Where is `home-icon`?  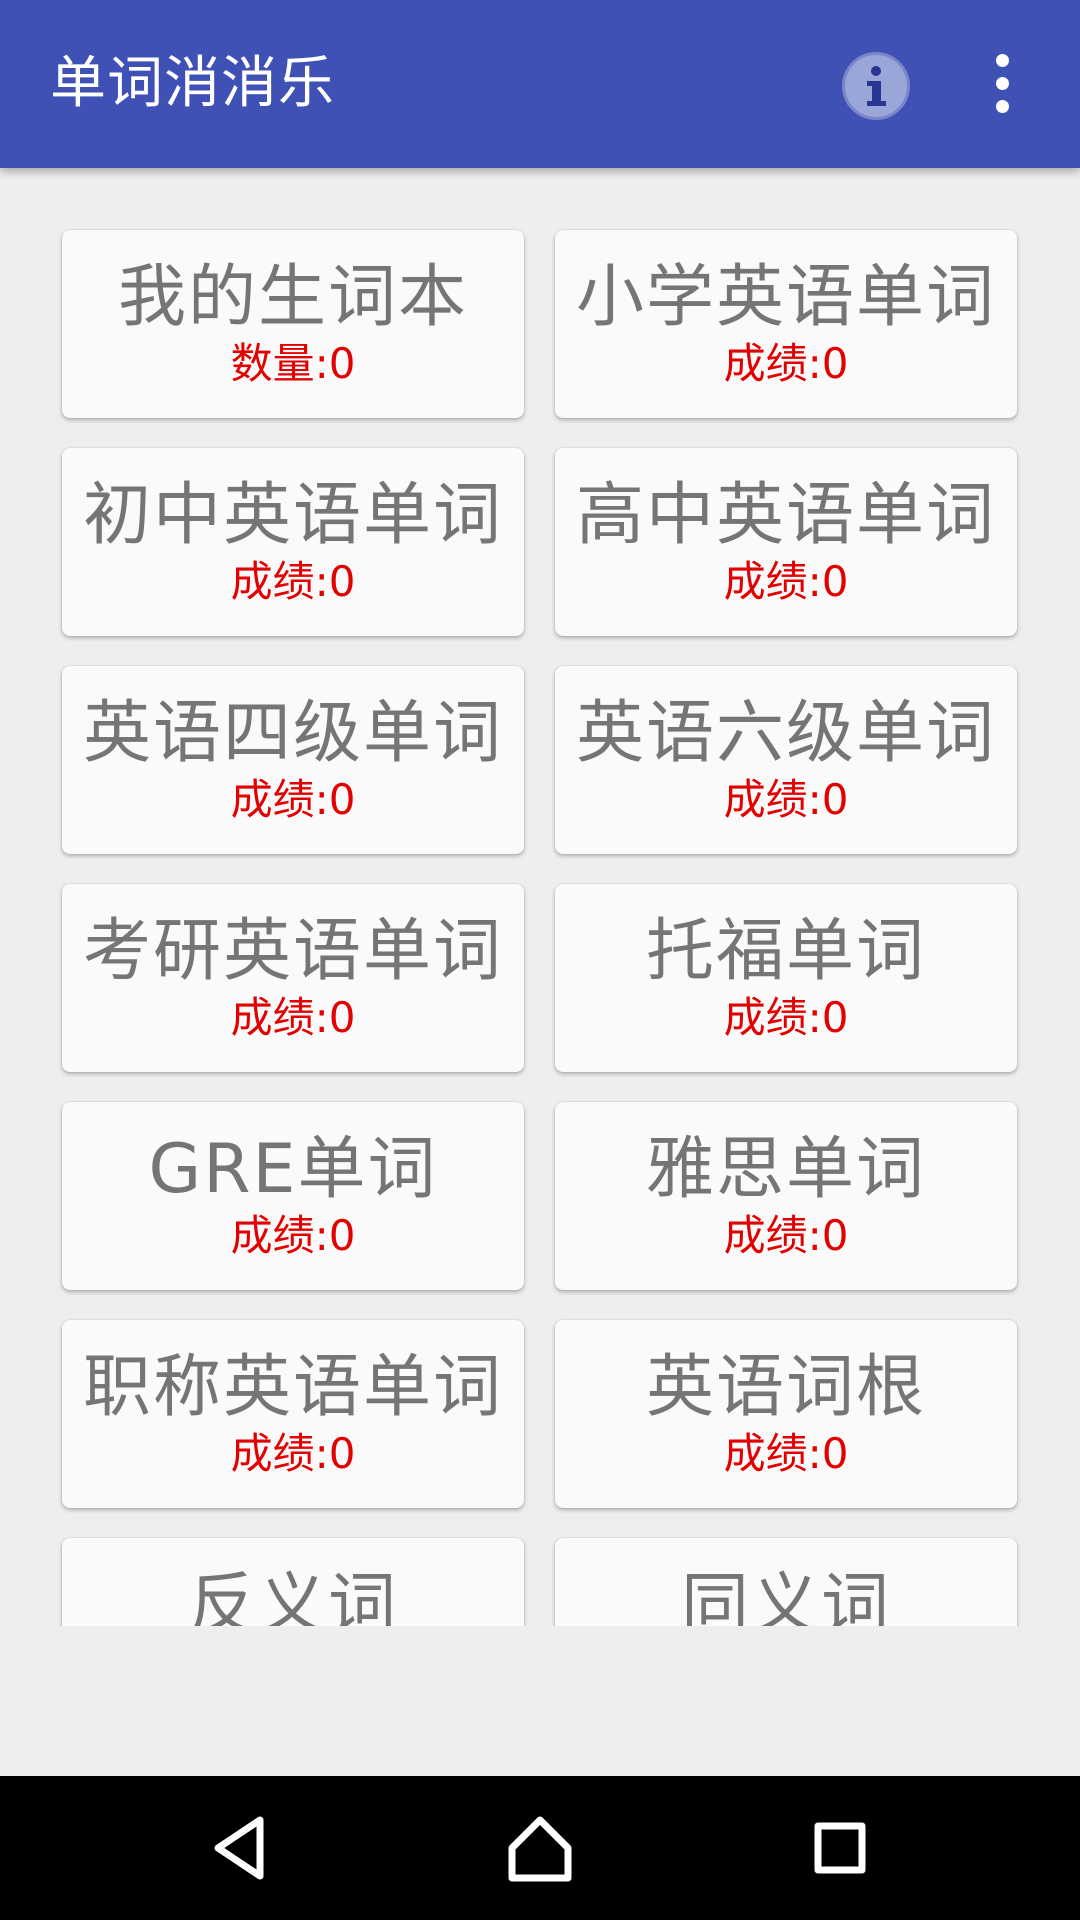 home-icon is located at coordinates (540, 1849).